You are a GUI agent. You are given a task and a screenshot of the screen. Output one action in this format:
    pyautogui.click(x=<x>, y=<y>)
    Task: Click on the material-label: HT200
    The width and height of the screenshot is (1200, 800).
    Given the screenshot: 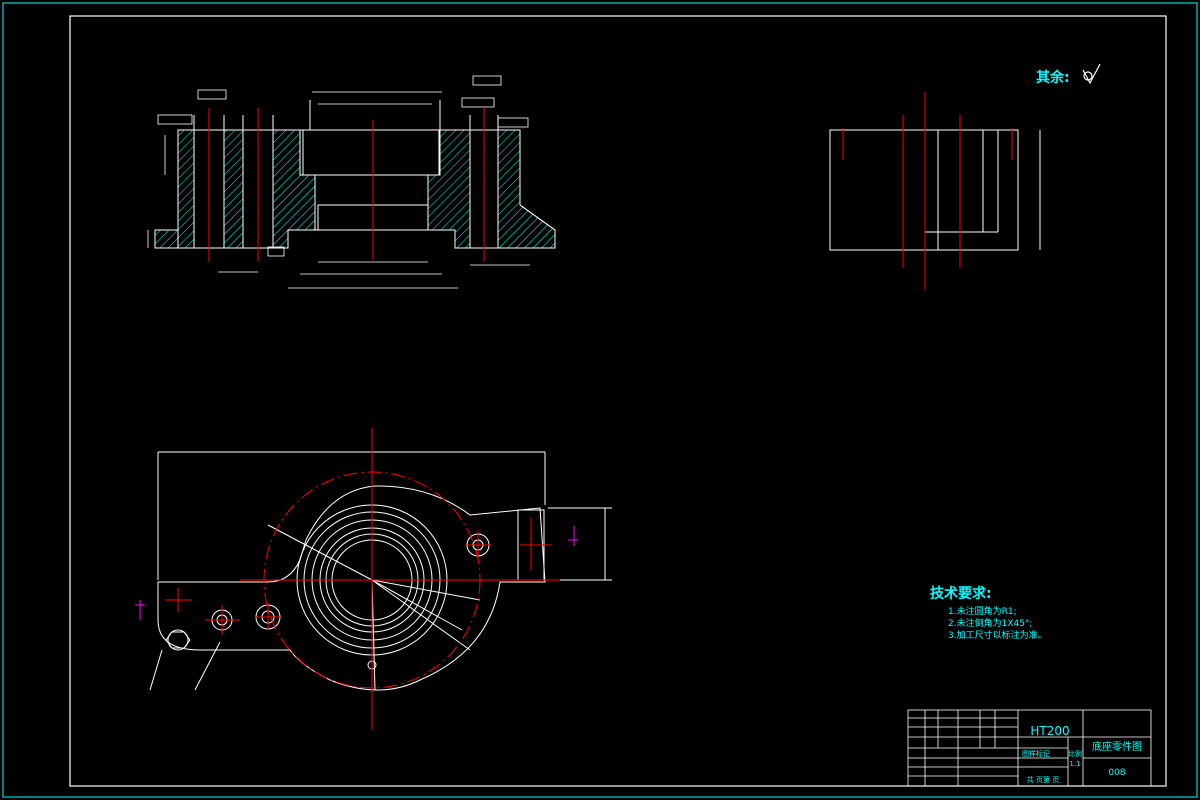 What is the action you would take?
    pyautogui.click(x=1049, y=731)
    